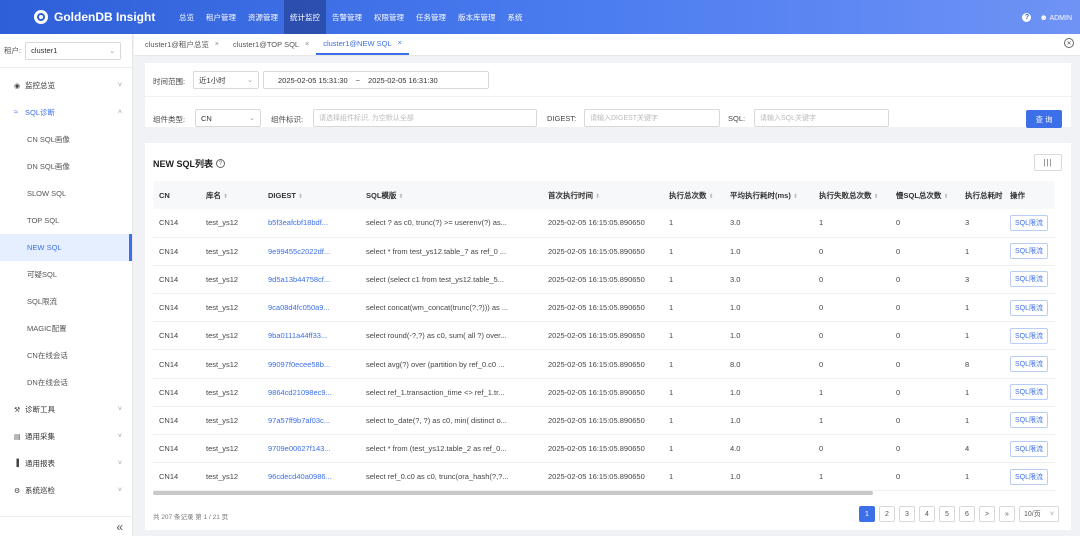 The width and height of the screenshot is (1080, 536). What do you see at coordinates (66, 490) in the screenshot?
I see `sidebar-group: ⚙ 系统巡检 ˅` at bounding box center [66, 490].